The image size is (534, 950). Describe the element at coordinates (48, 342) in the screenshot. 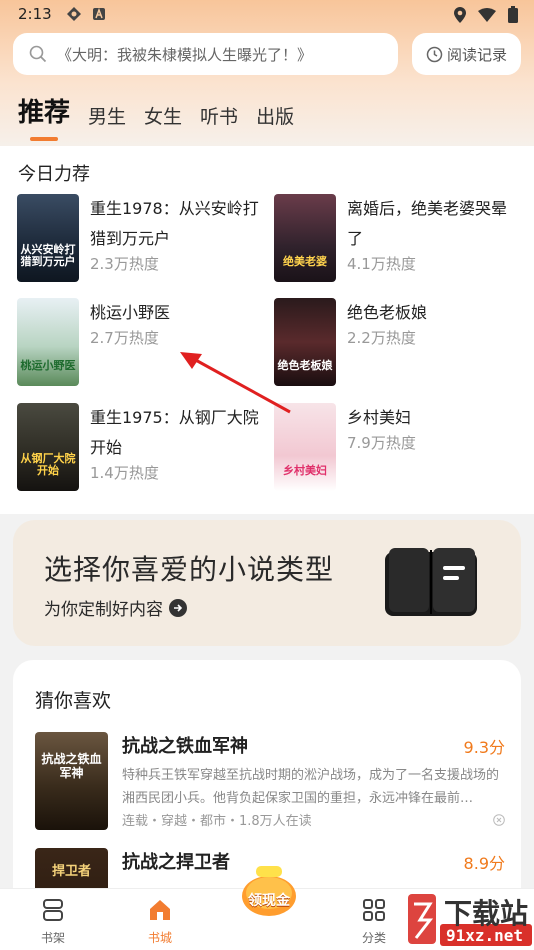

I see `book-cover: 桃运小野医` at that location.